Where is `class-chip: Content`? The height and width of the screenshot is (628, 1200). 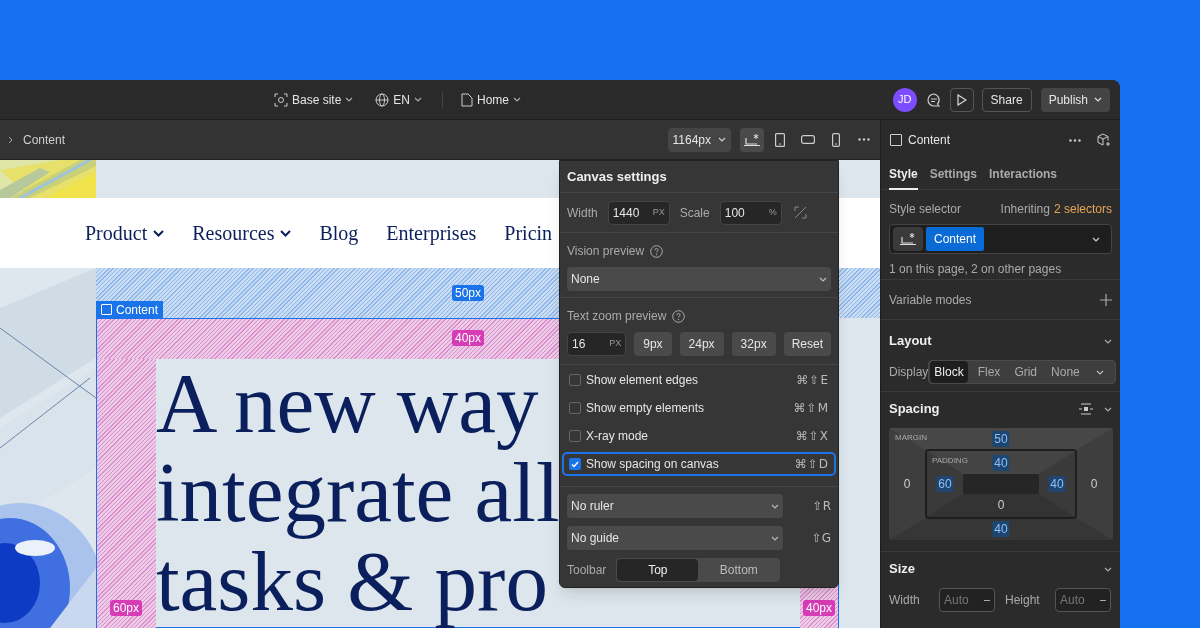
class-chip: Content is located at coordinates (955, 239).